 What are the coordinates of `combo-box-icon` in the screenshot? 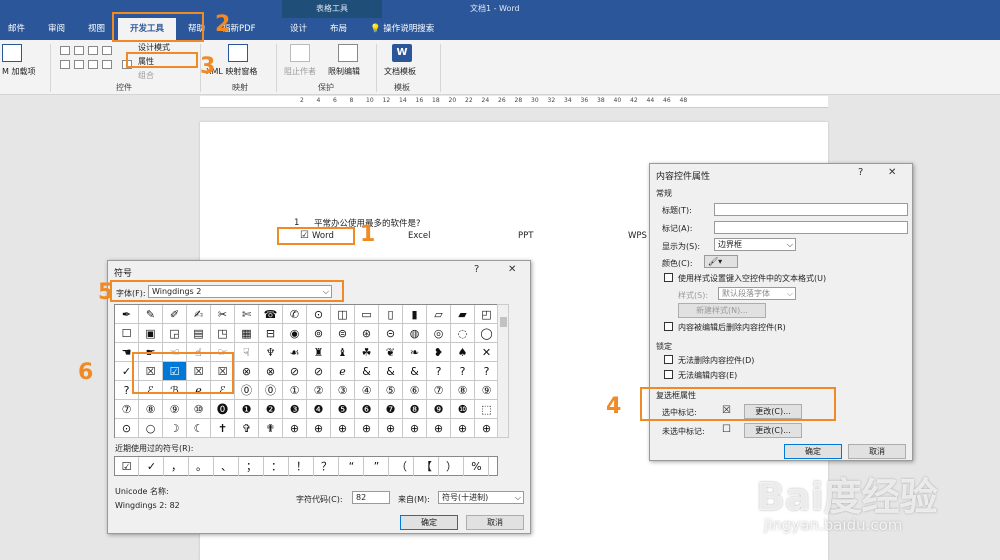 It's located at (79, 64).